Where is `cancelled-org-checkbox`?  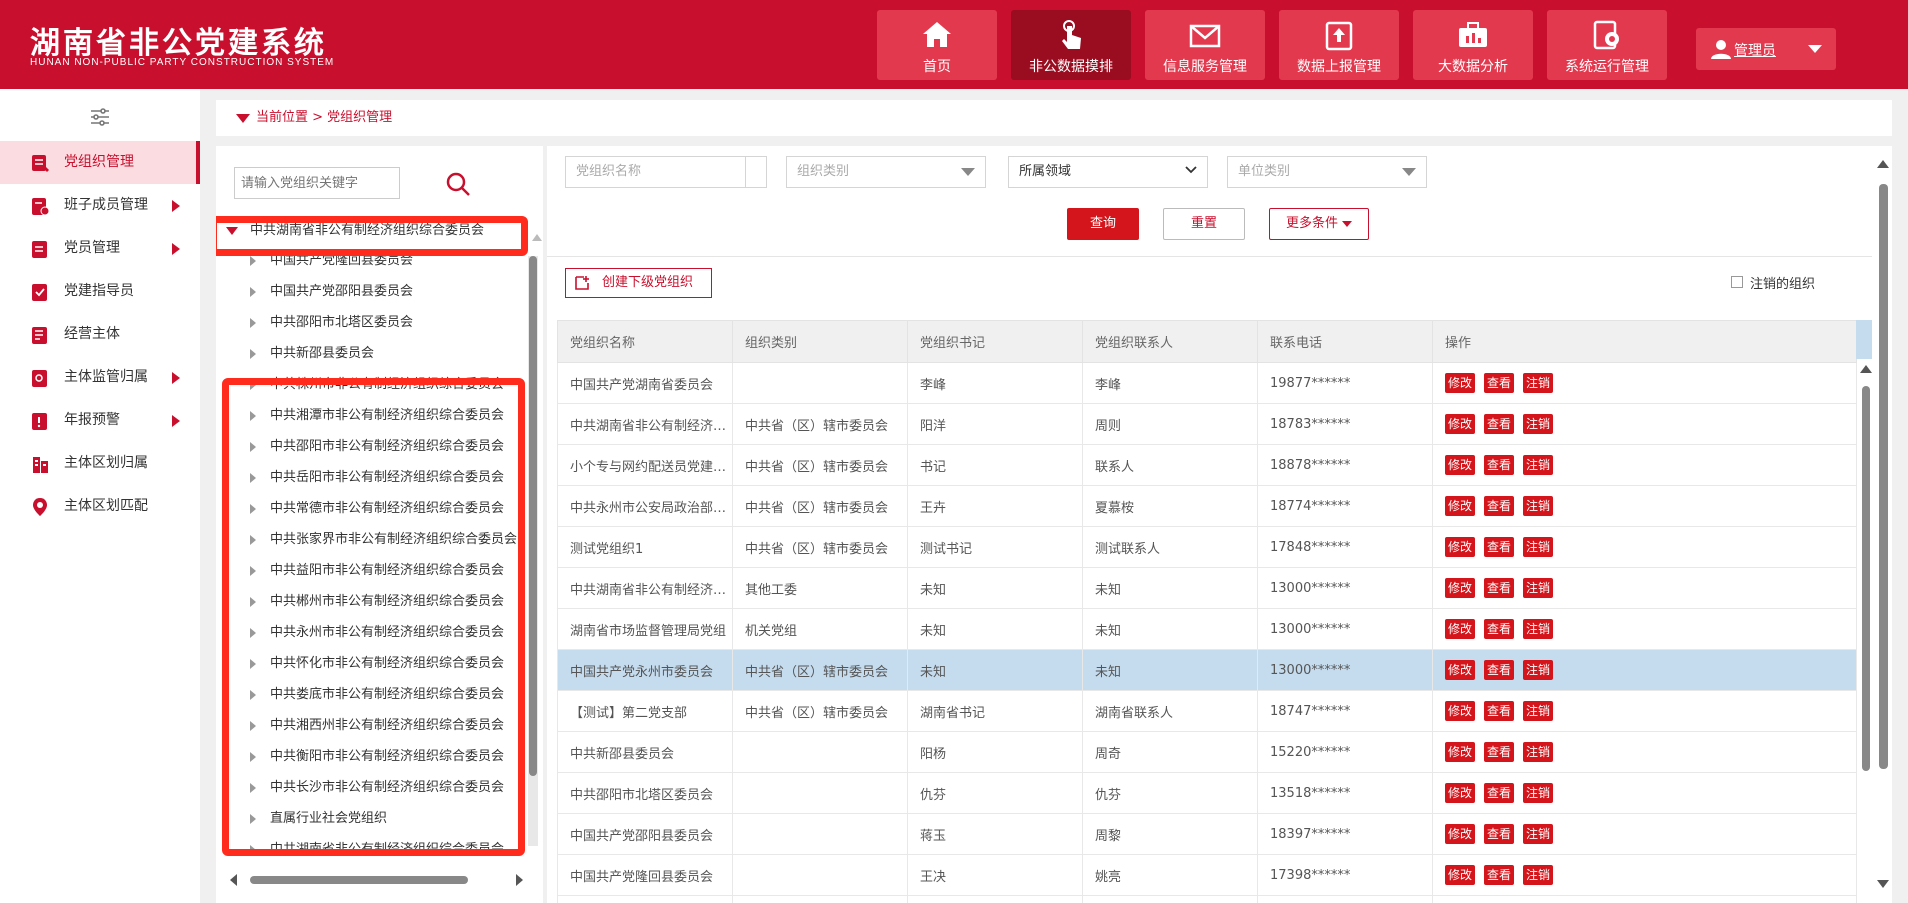 cancelled-org-checkbox is located at coordinates (1737, 282).